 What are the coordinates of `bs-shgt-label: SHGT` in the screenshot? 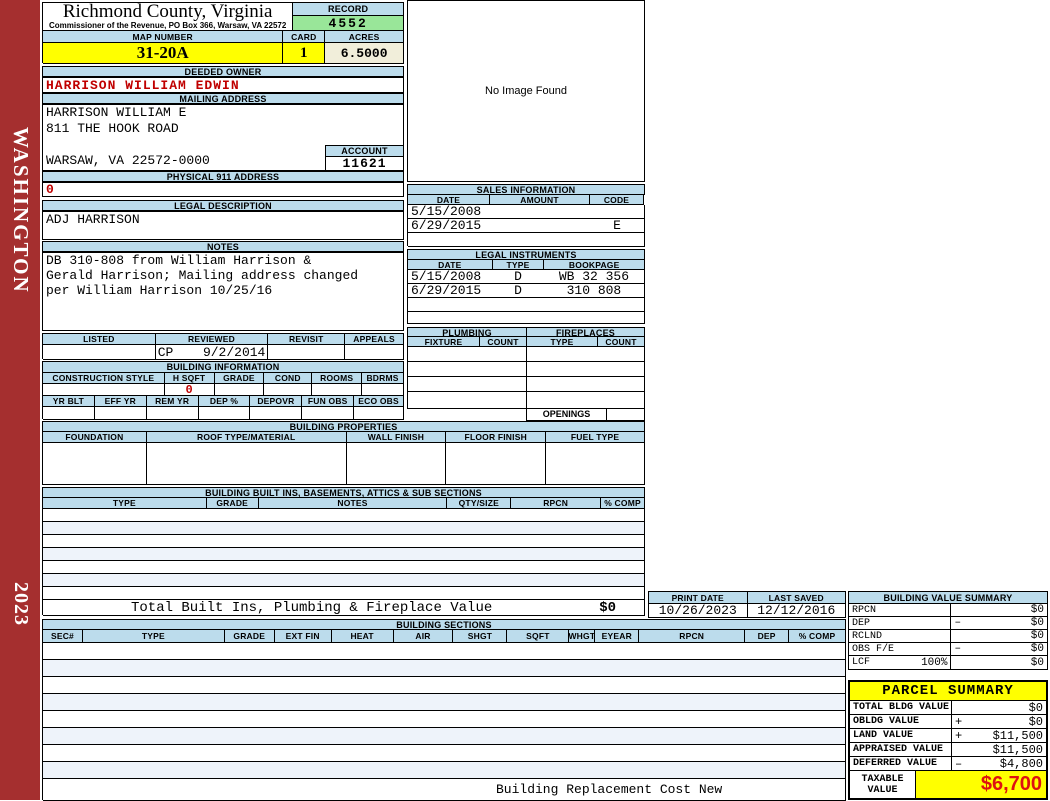 It's located at (480, 636).